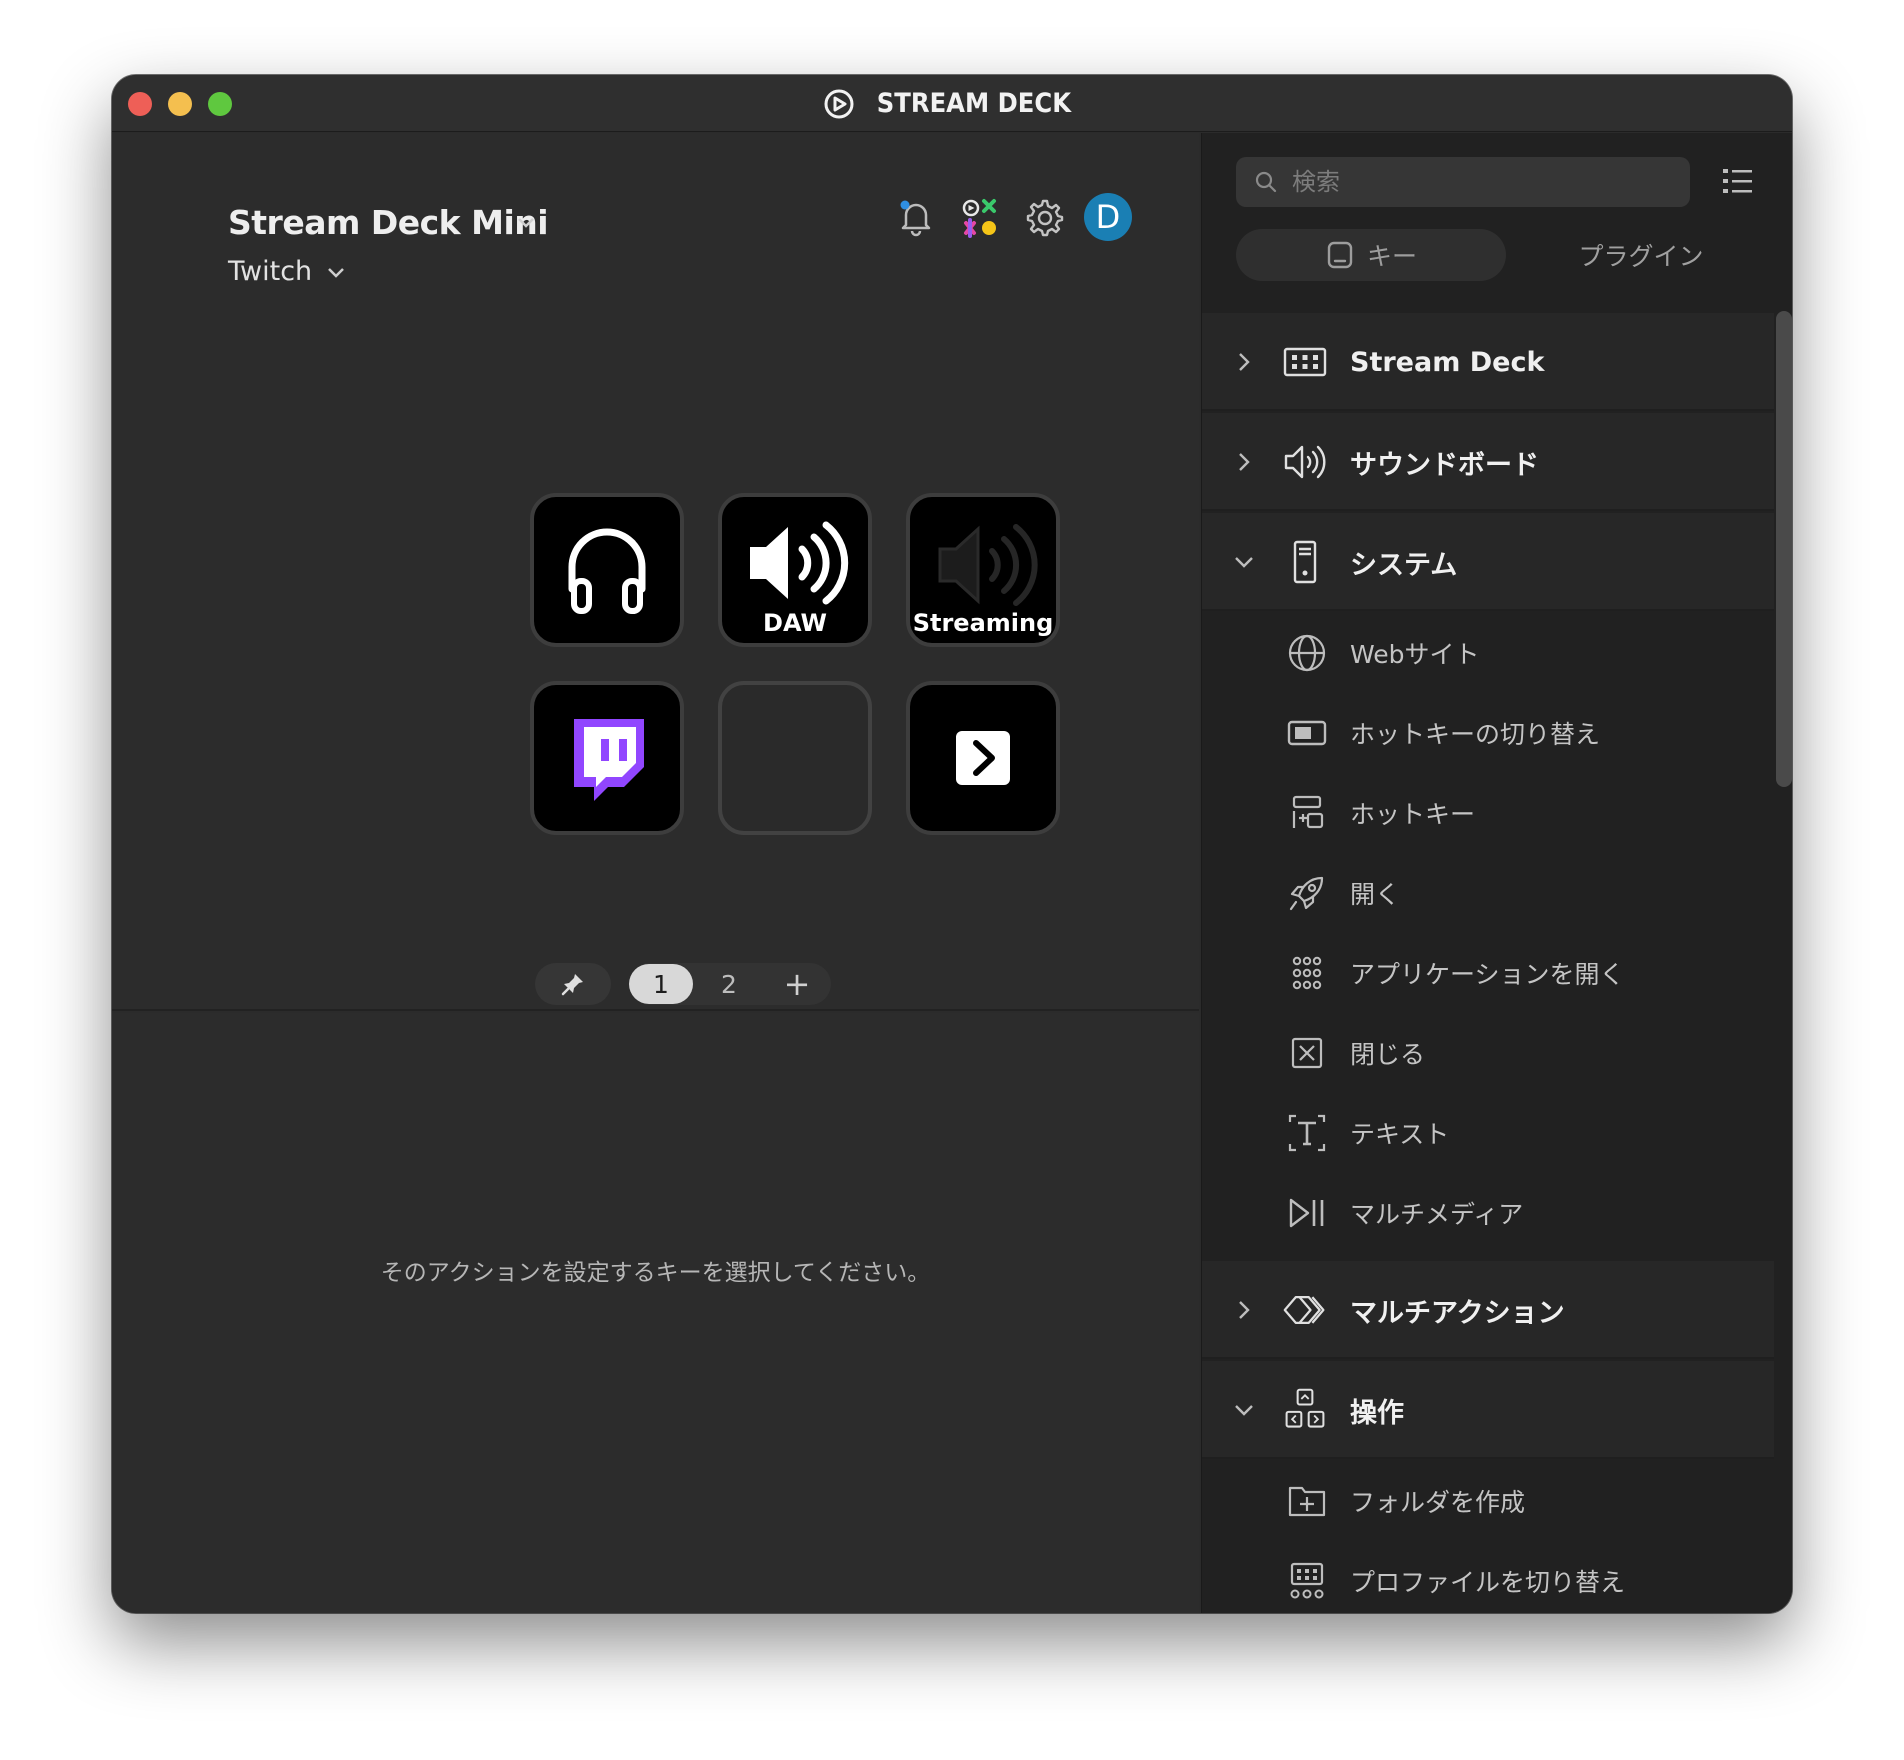 Image resolution: width=1904 pixels, height=1760 pixels. I want to click on key-3-label: Streaming, so click(983, 623).